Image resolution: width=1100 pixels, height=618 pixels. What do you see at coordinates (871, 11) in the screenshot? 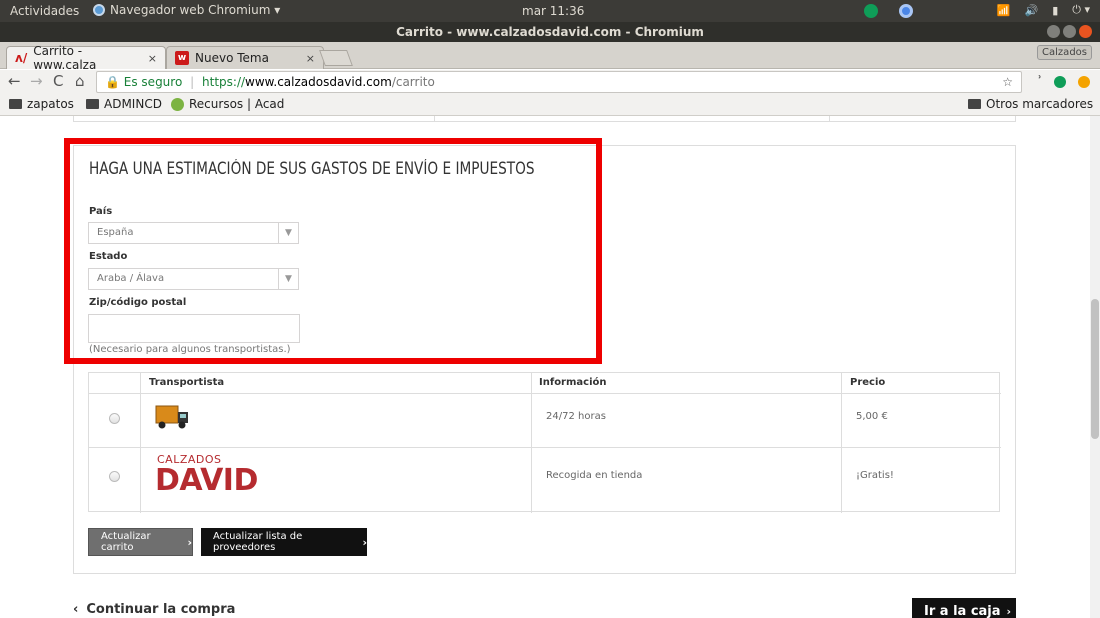
I see `hangouts-icon` at bounding box center [871, 11].